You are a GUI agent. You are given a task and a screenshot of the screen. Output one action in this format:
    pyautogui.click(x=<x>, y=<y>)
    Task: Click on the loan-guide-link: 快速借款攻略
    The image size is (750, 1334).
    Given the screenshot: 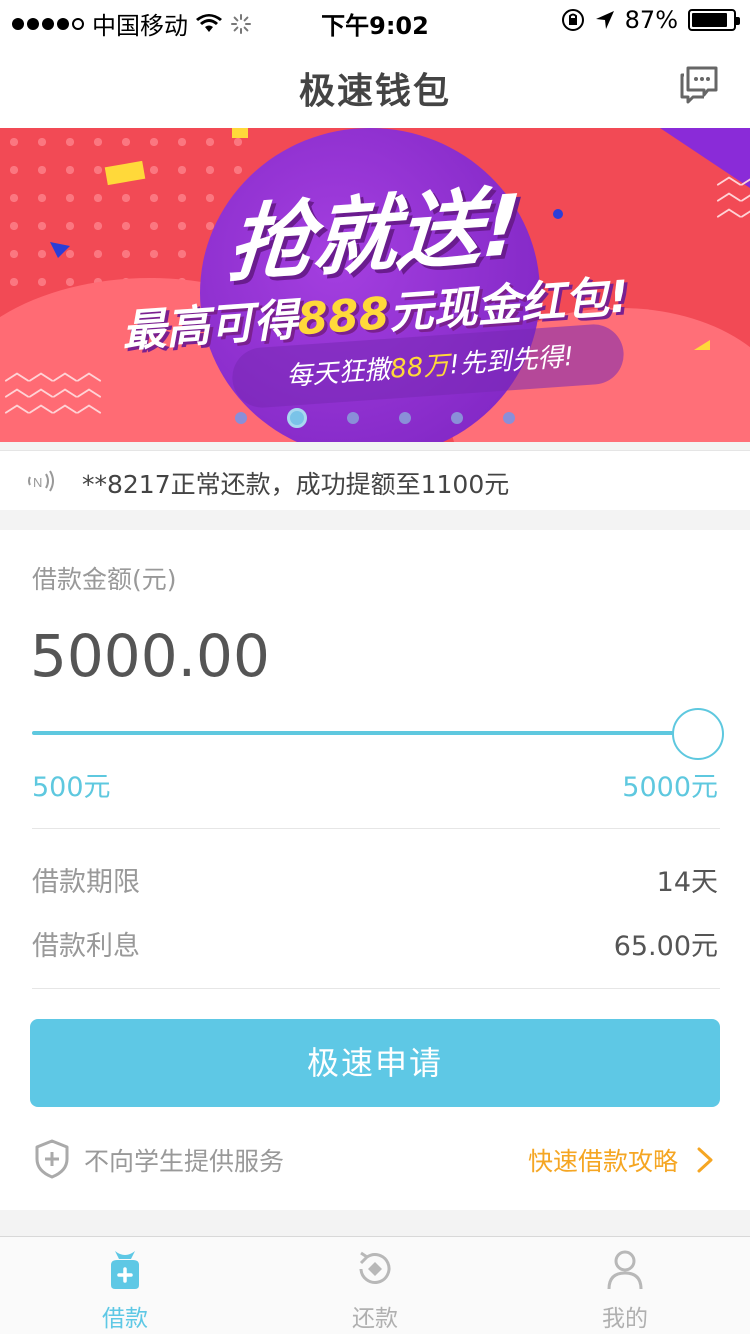 What is the action you would take?
    pyautogui.click(x=603, y=1160)
    